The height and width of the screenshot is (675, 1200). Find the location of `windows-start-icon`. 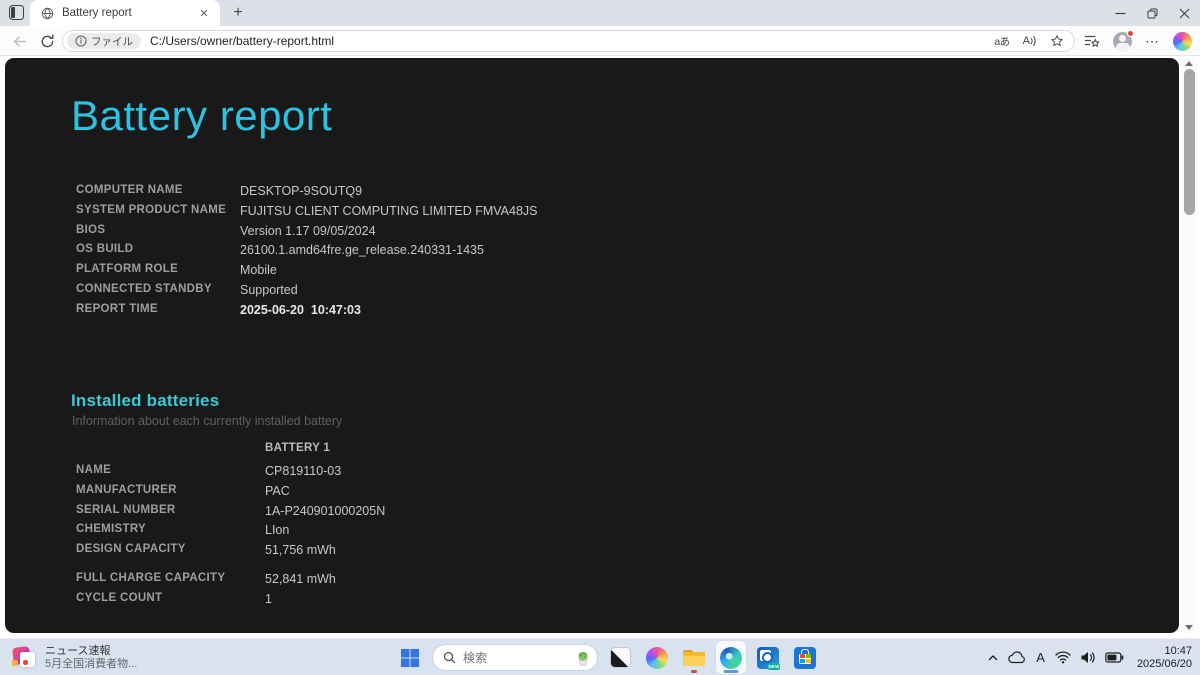

windows-start-icon is located at coordinates (410, 657).